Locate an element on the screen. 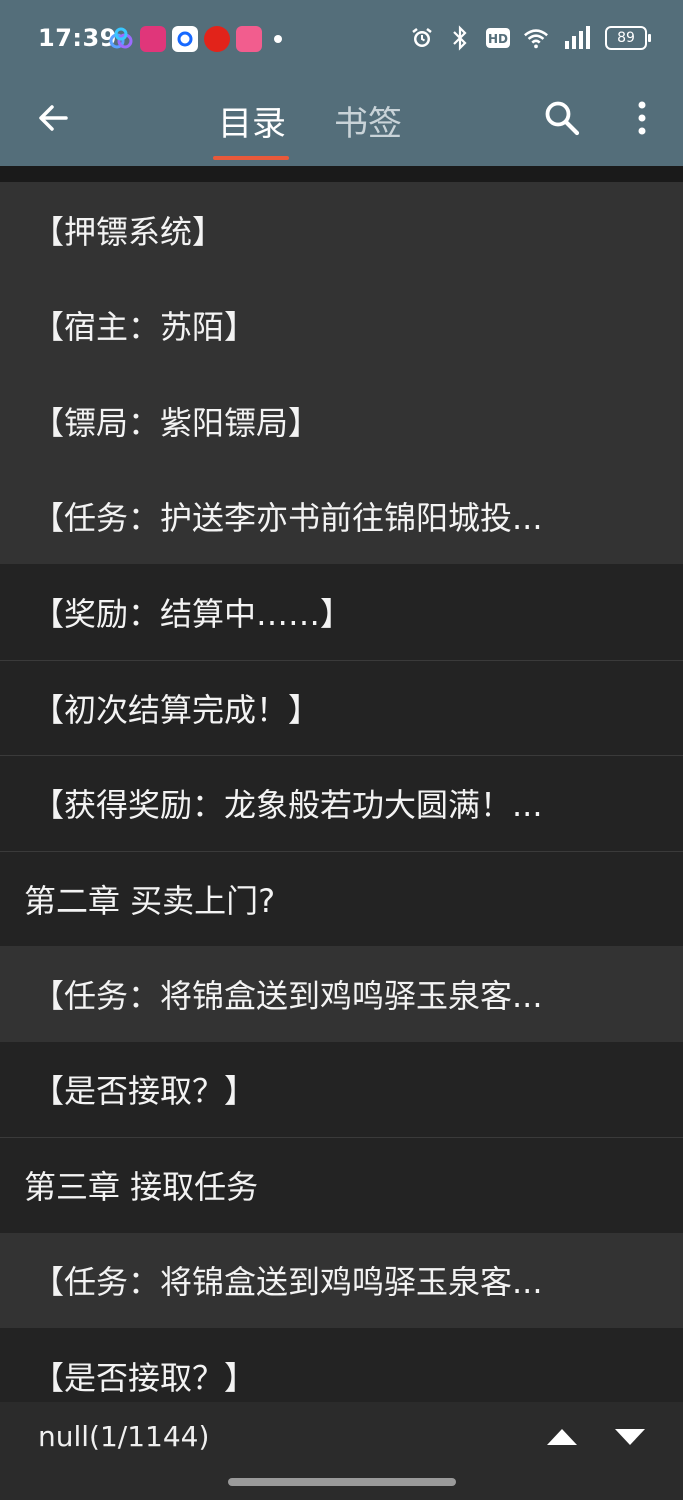 Image resolution: width=683 pixels, height=1500 pixels. toc-item-label: 【宿主：苏陌】 is located at coordinates (144, 327).